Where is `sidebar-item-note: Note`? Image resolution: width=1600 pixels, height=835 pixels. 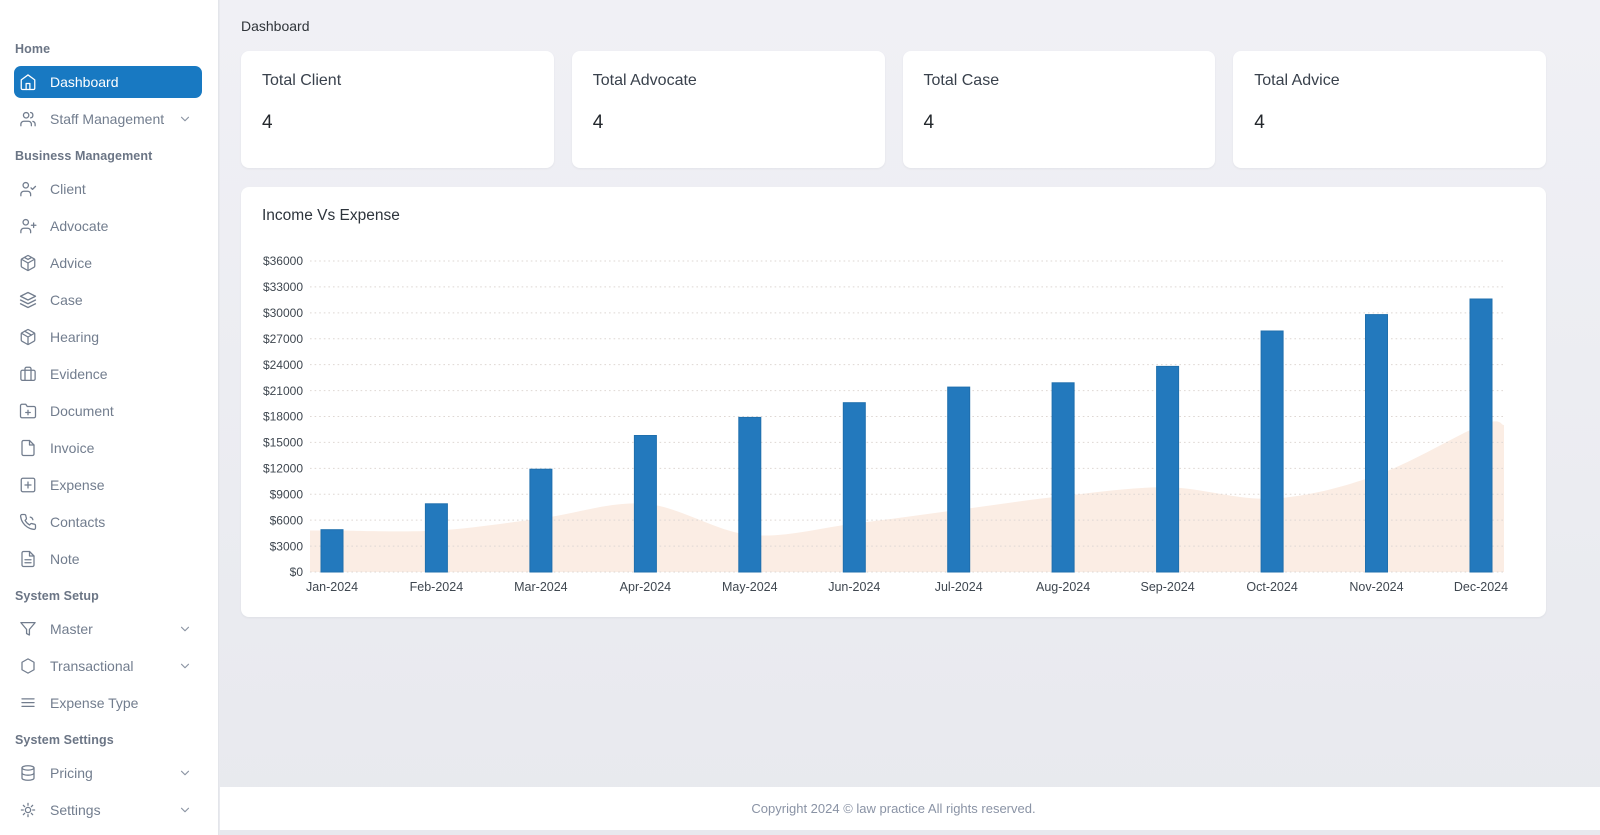 sidebar-item-note: Note is located at coordinates (108, 559).